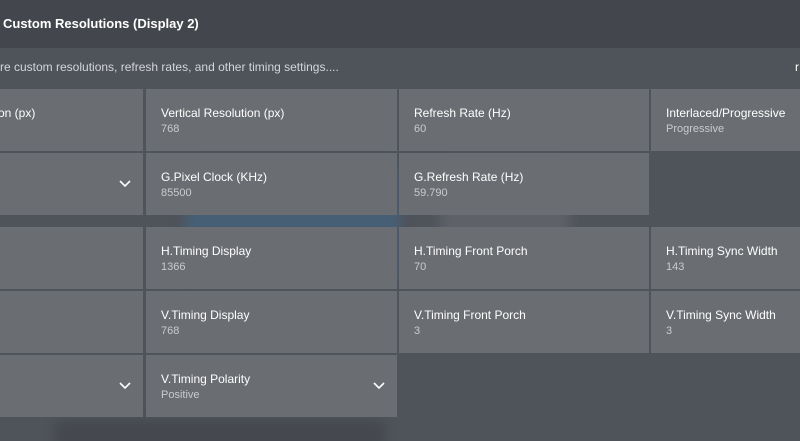 This screenshot has height=441, width=800. I want to click on g-refresh-rate-field: G.Refresh Rate (Hz) 59.790, so click(524, 184).